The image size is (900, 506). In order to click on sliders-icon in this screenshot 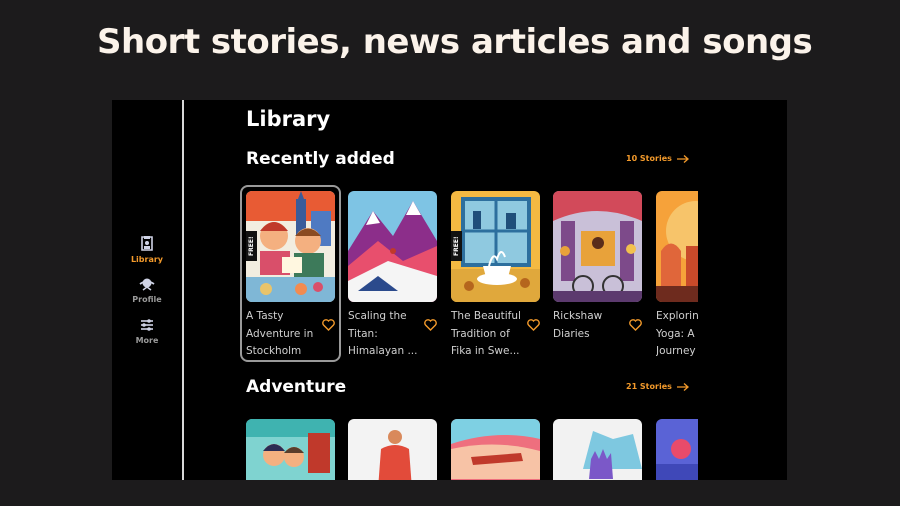, I will do `click(147, 325)`.